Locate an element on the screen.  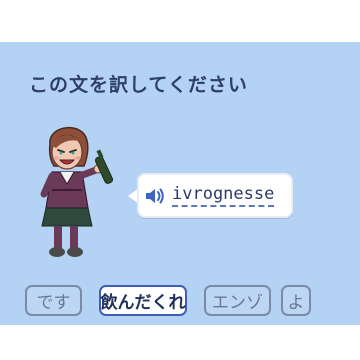
character-illustration is located at coordinates (77, 191).